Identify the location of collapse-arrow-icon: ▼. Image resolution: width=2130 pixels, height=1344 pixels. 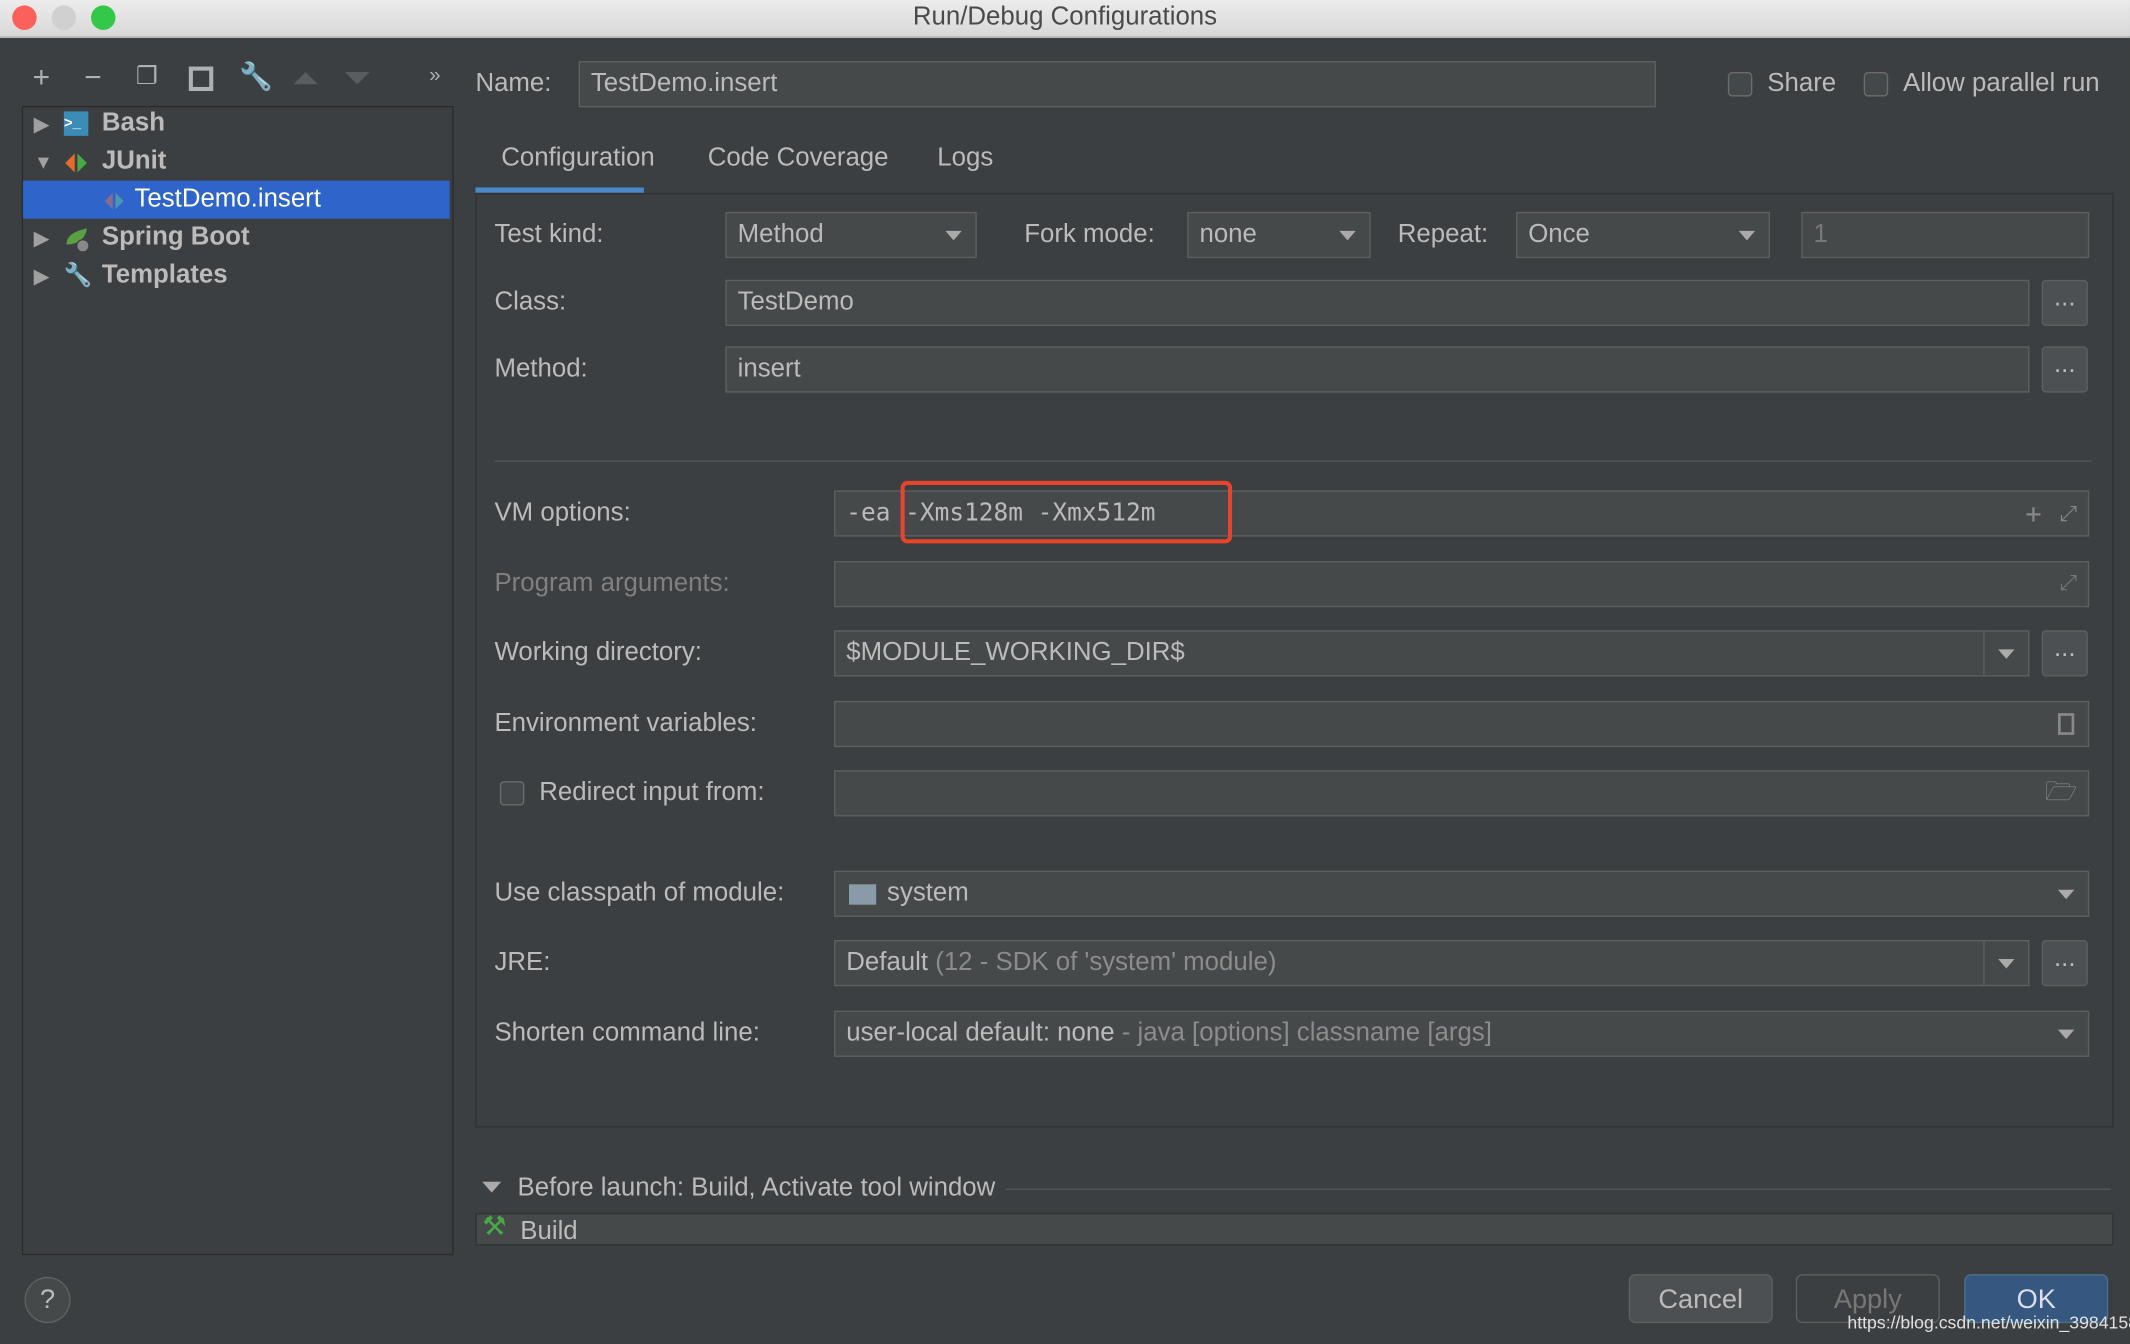
(43, 162).